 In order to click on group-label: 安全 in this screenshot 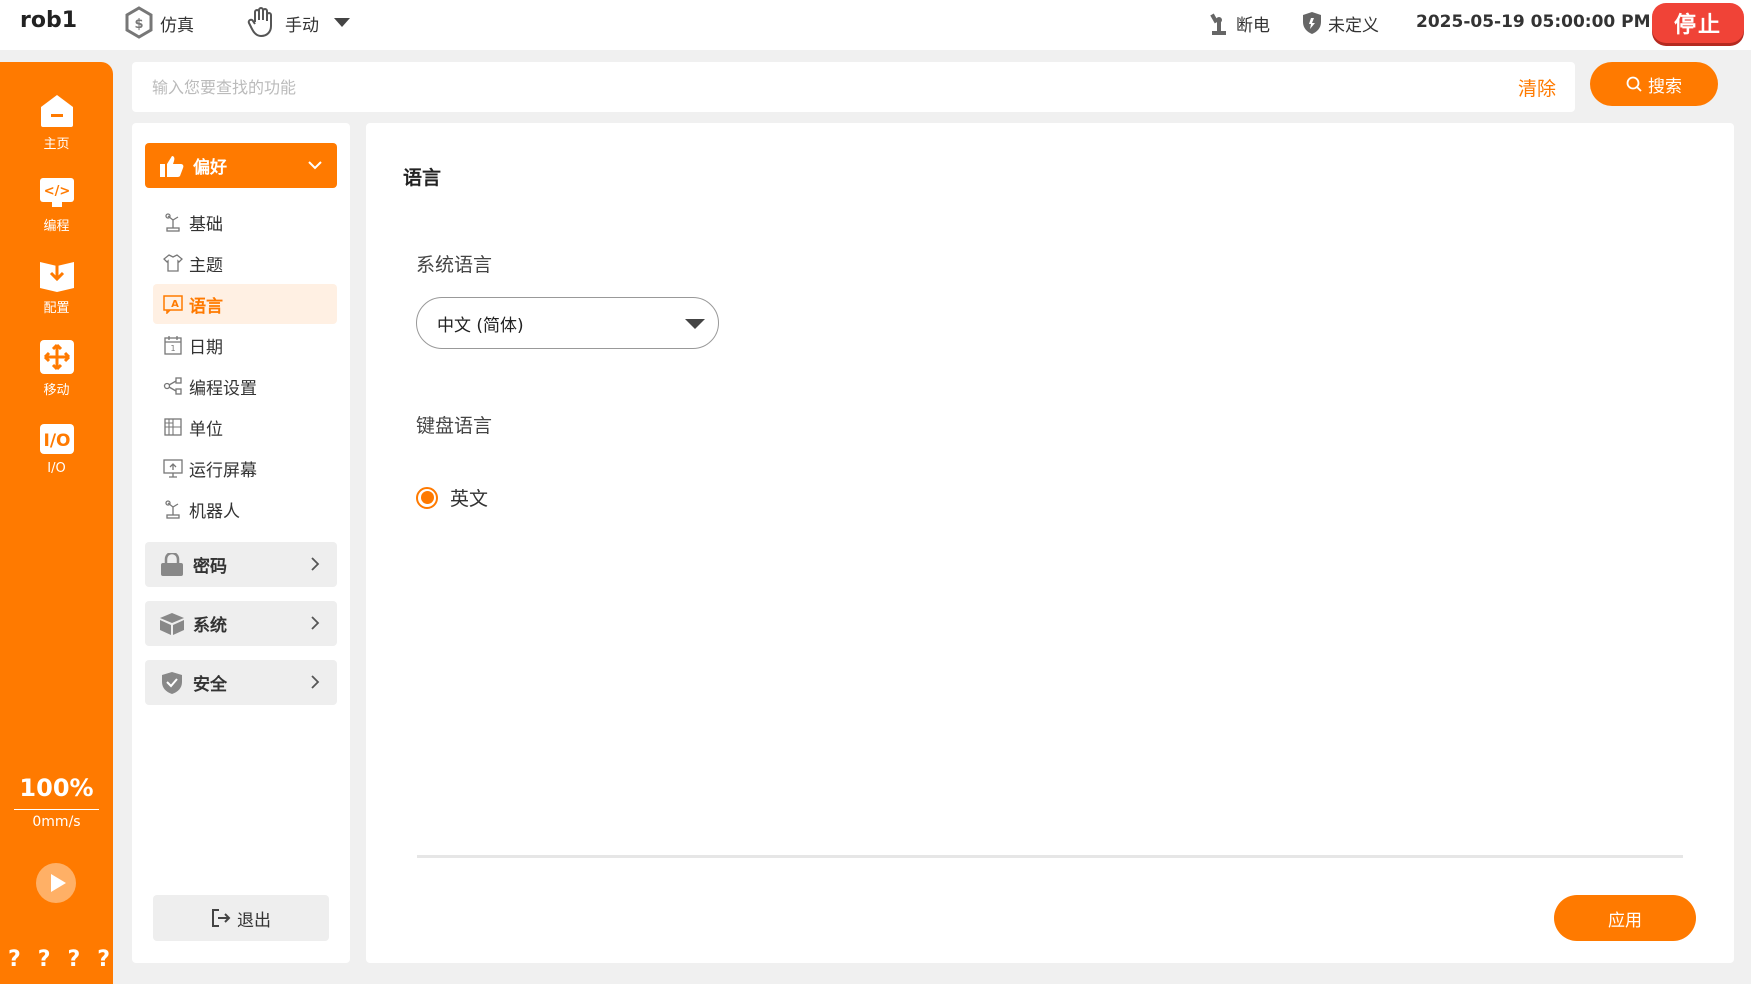, I will do `click(210, 685)`.